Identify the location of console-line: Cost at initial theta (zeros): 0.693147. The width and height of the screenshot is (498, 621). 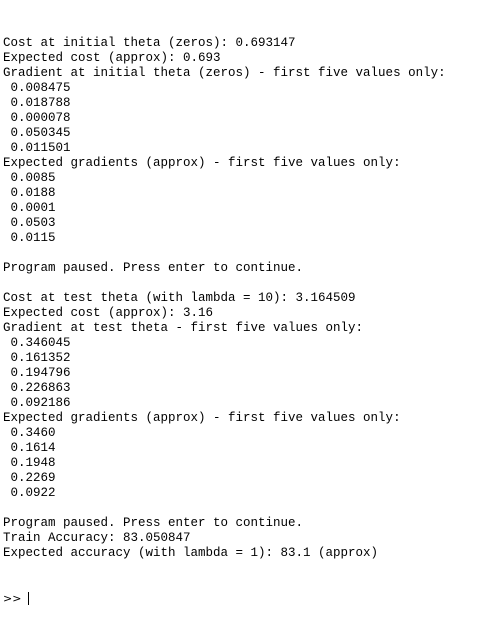
(149, 43).